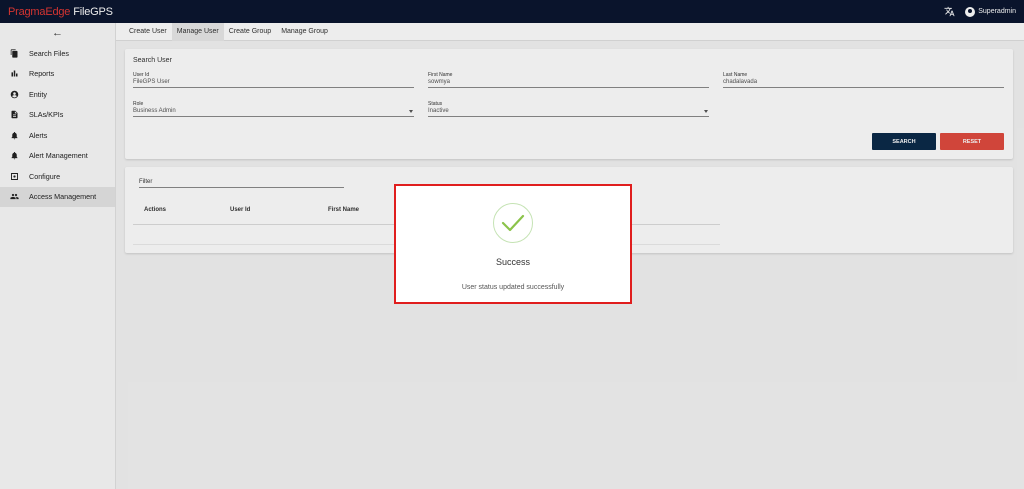 The width and height of the screenshot is (1024, 489). What do you see at coordinates (513, 287) in the screenshot?
I see `dialog-message: User status updated successfully` at bounding box center [513, 287].